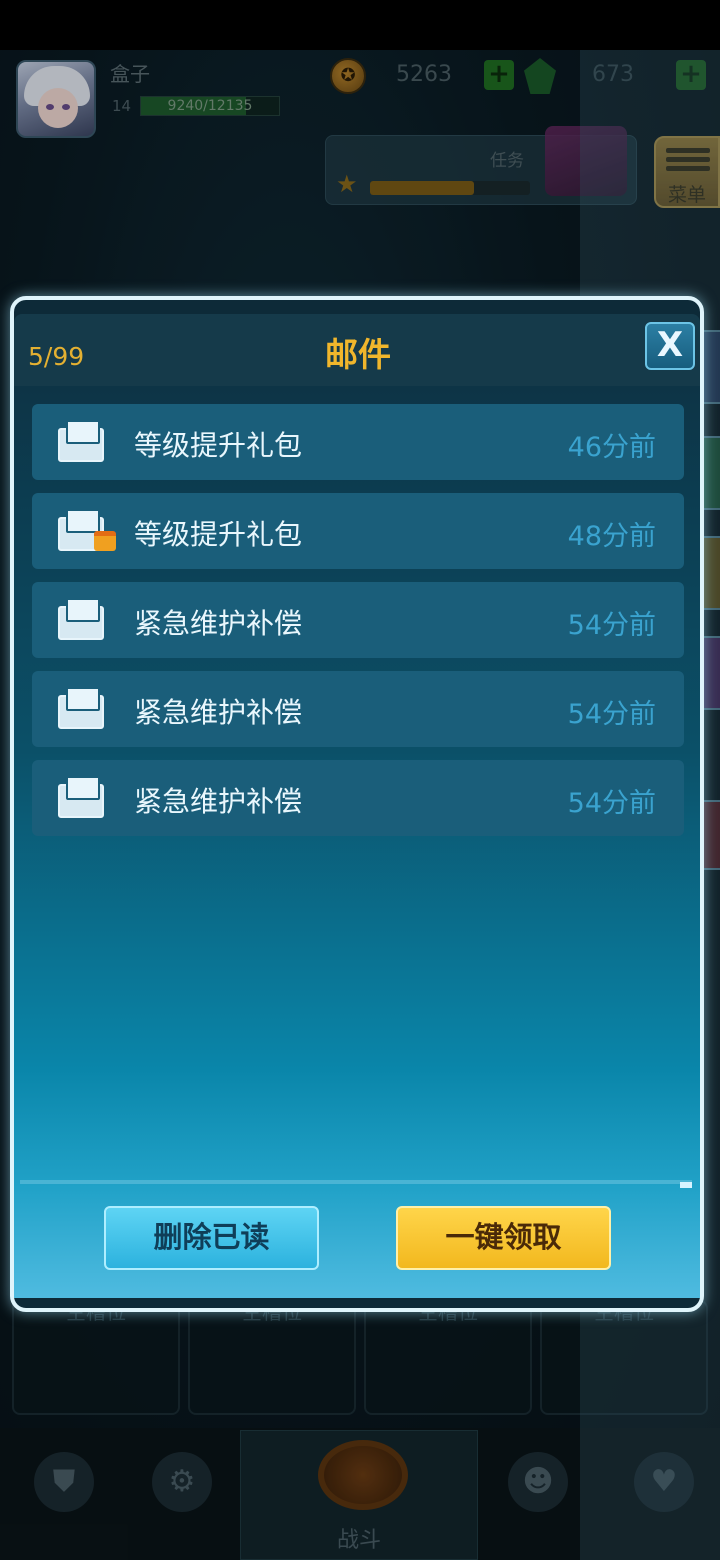 This screenshot has width=720, height=1560. What do you see at coordinates (211, 1238) in the screenshot?
I see `delete-read-button: 删除已读` at bounding box center [211, 1238].